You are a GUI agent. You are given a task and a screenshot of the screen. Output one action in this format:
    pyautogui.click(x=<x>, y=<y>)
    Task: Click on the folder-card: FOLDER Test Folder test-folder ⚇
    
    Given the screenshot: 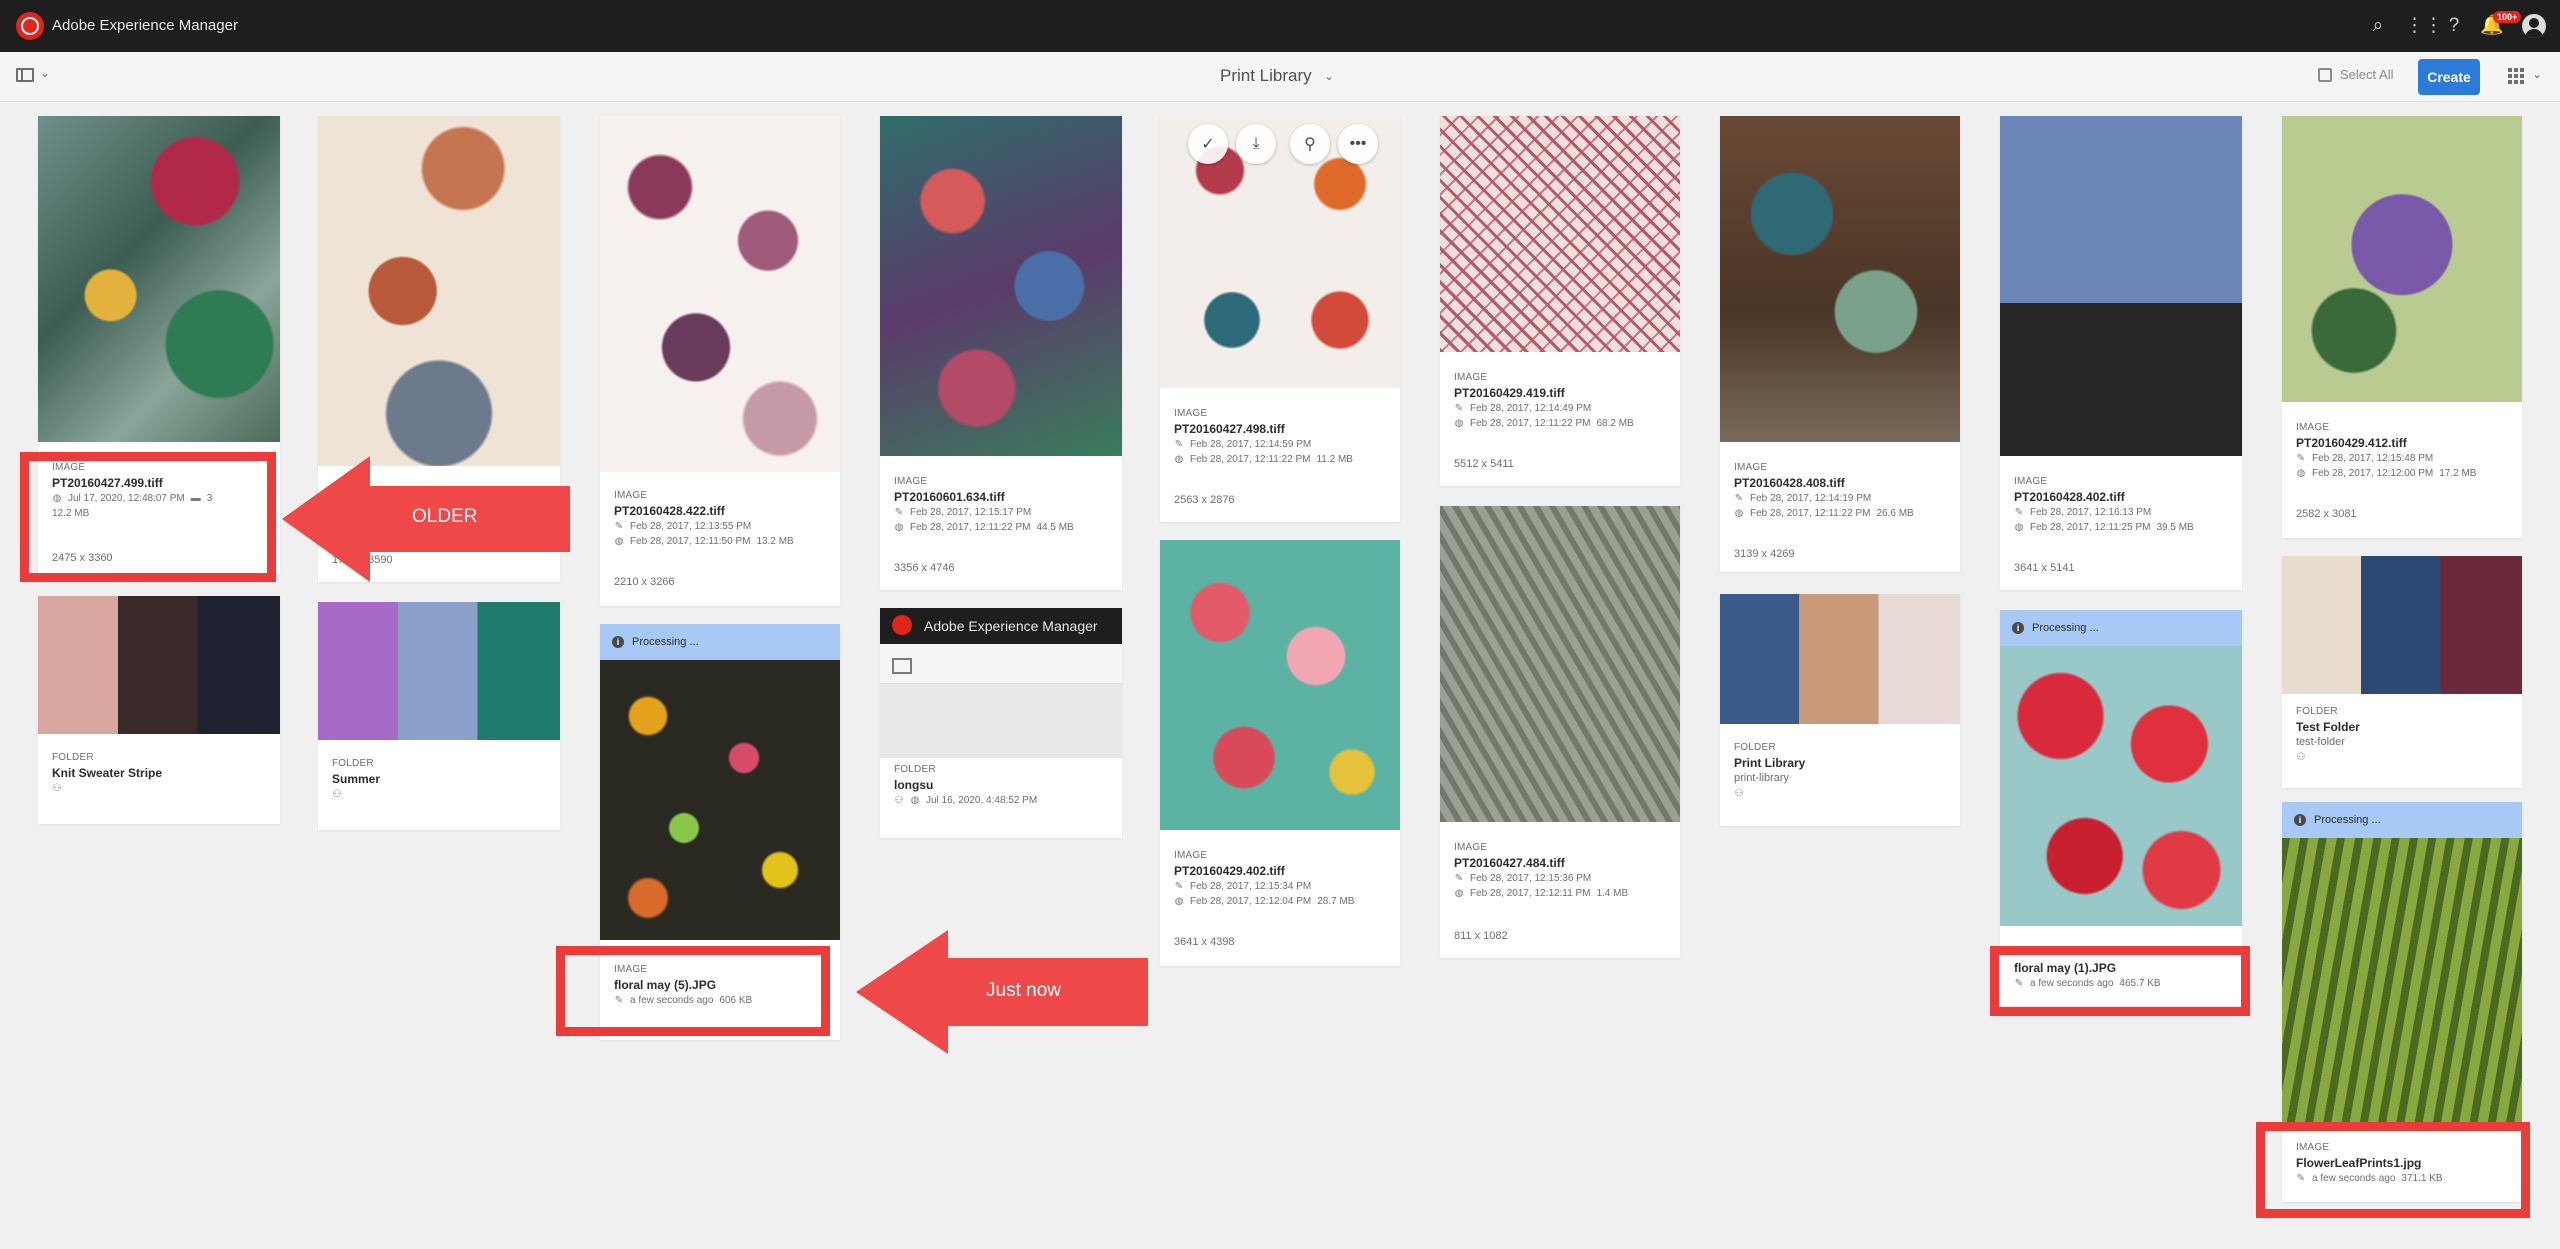 What is the action you would take?
    pyautogui.click(x=2402, y=672)
    